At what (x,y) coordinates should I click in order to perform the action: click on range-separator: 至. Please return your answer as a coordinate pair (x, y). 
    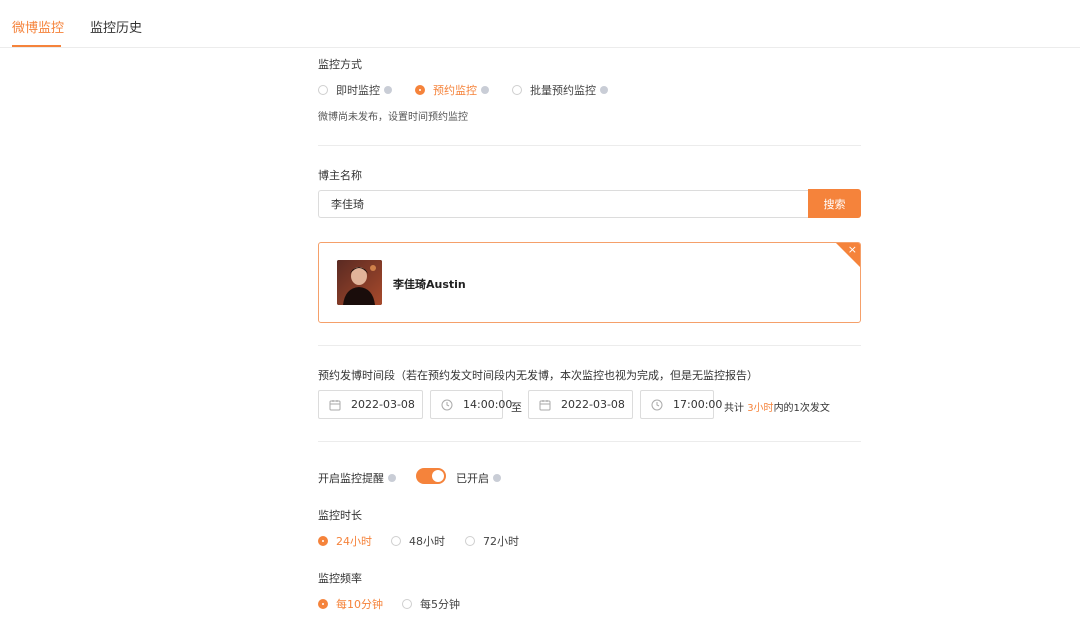
    Looking at the image, I should click on (516, 407).